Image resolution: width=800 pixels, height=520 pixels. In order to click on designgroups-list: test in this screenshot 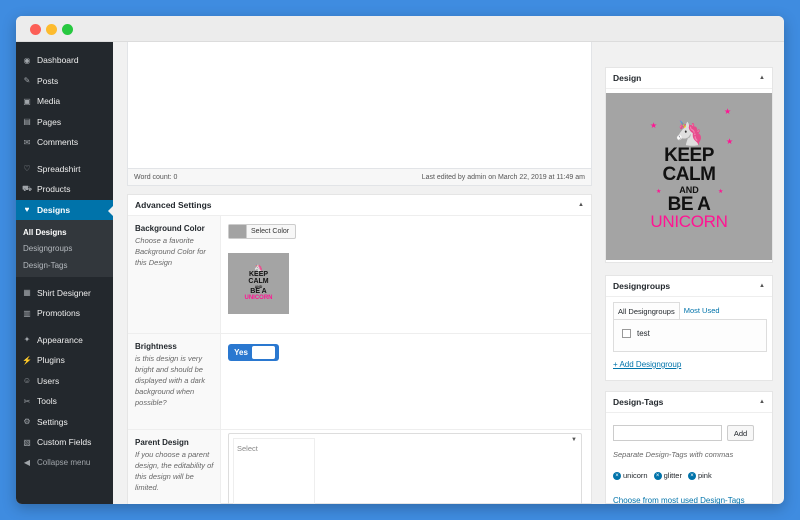, I will do `click(690, 335)`.